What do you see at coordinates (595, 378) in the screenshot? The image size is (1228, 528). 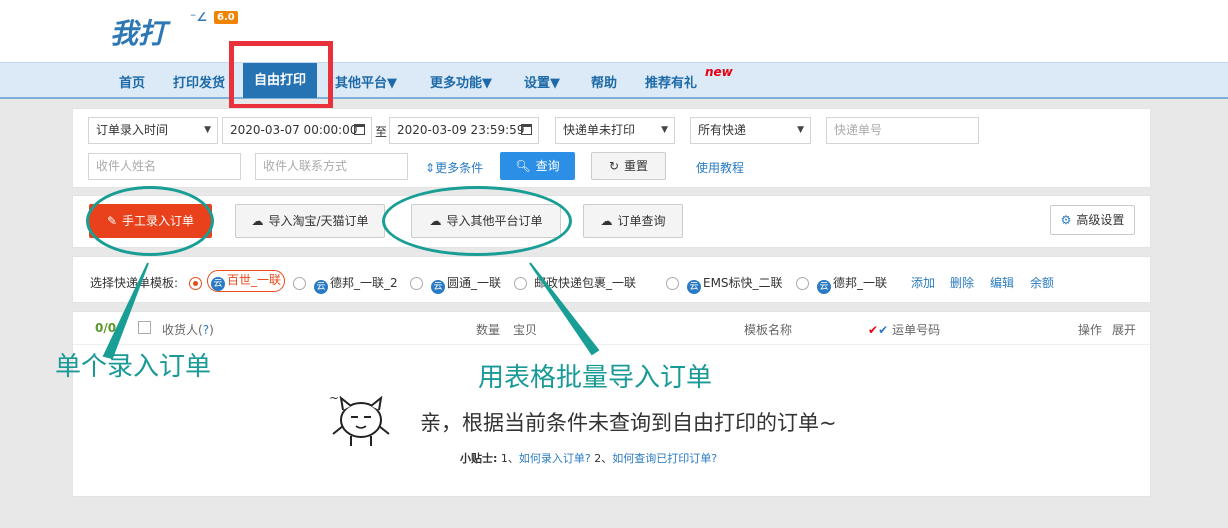 I see `annotation-batch-import: 用表格批量导入订单` at bounding box center [595, 378].